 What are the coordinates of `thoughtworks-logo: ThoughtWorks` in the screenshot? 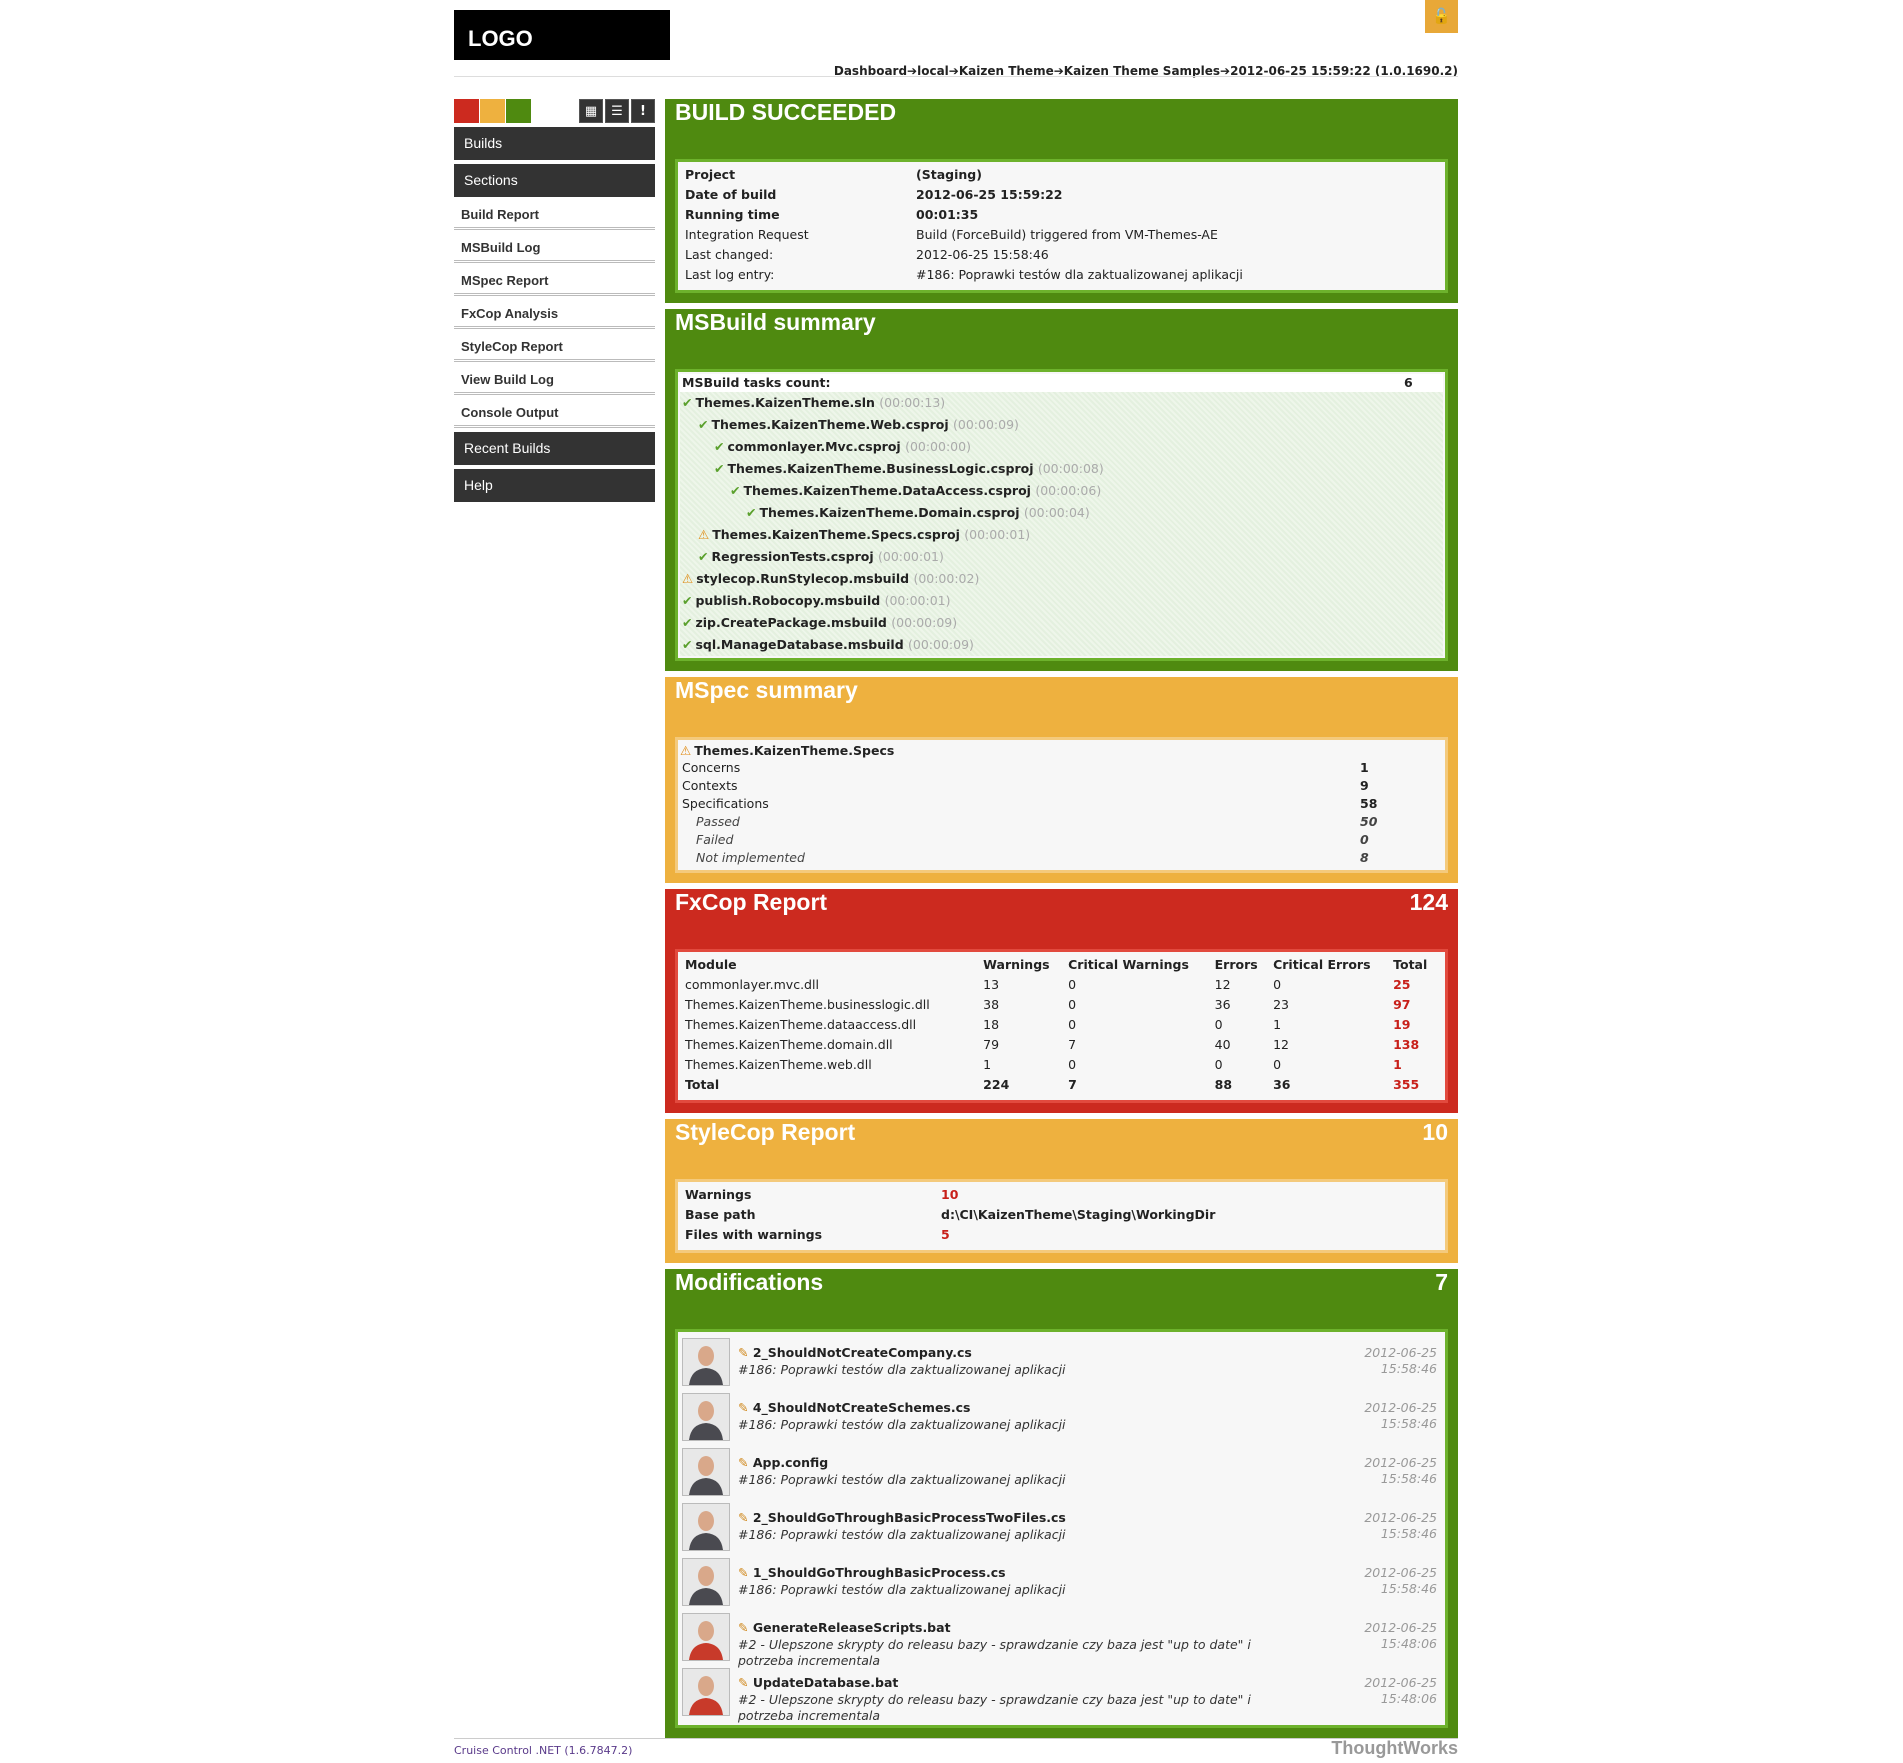 It's located at (1394, 1748).